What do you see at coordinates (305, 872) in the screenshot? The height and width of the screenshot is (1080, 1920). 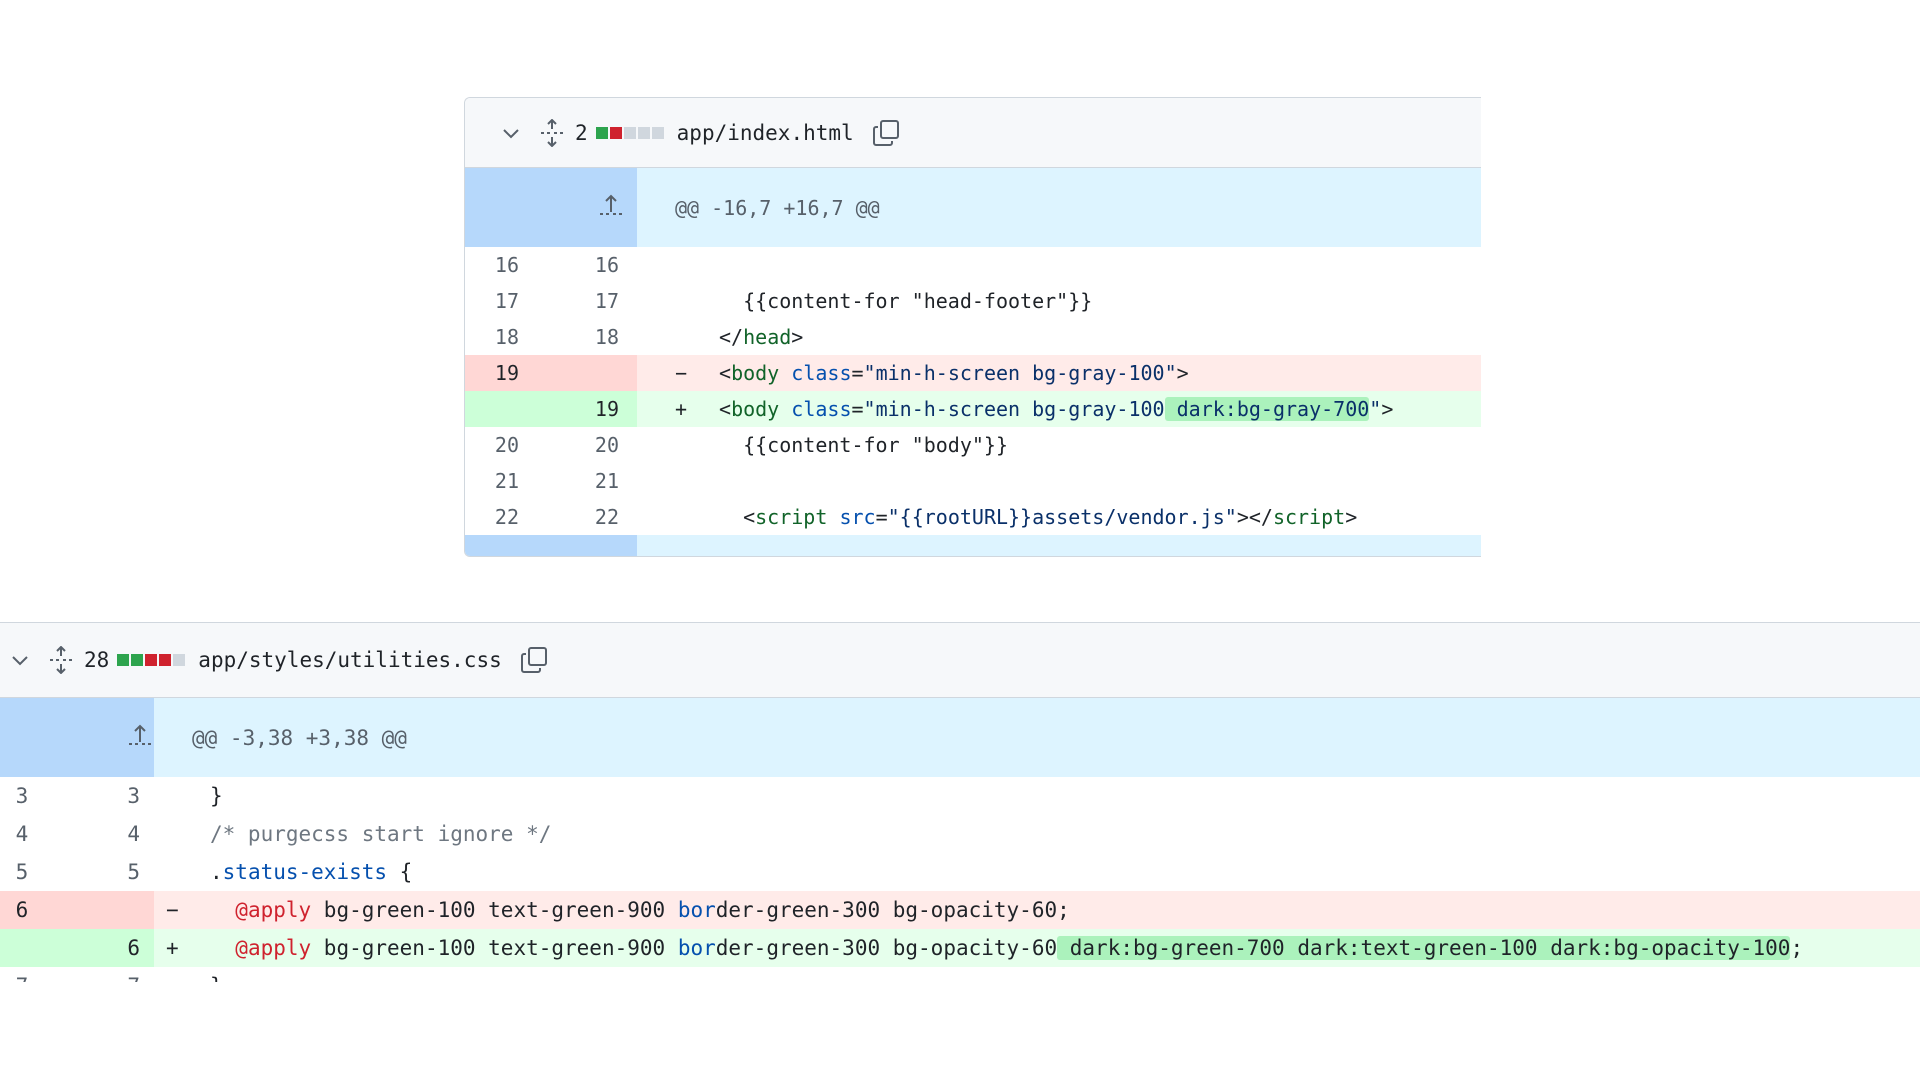 I see `code-token: status-exists` at bounding box center [305, 872].